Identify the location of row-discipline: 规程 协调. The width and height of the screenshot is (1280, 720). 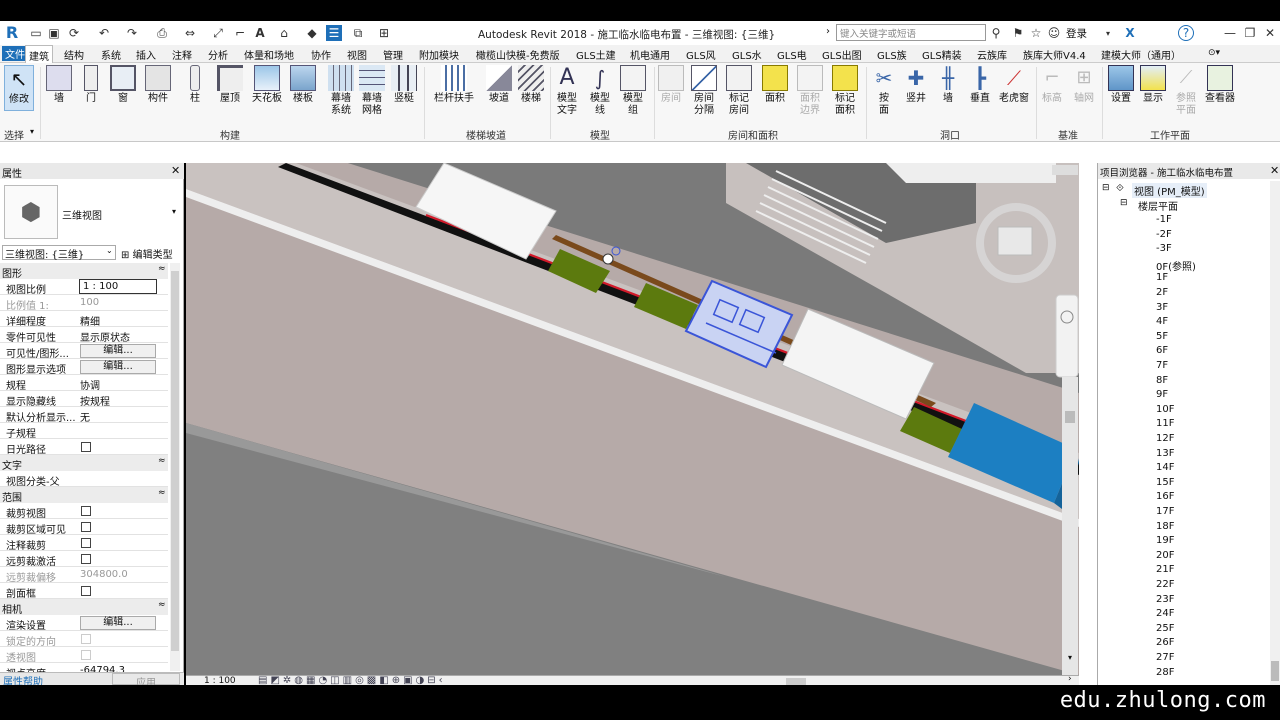
(84, 383).